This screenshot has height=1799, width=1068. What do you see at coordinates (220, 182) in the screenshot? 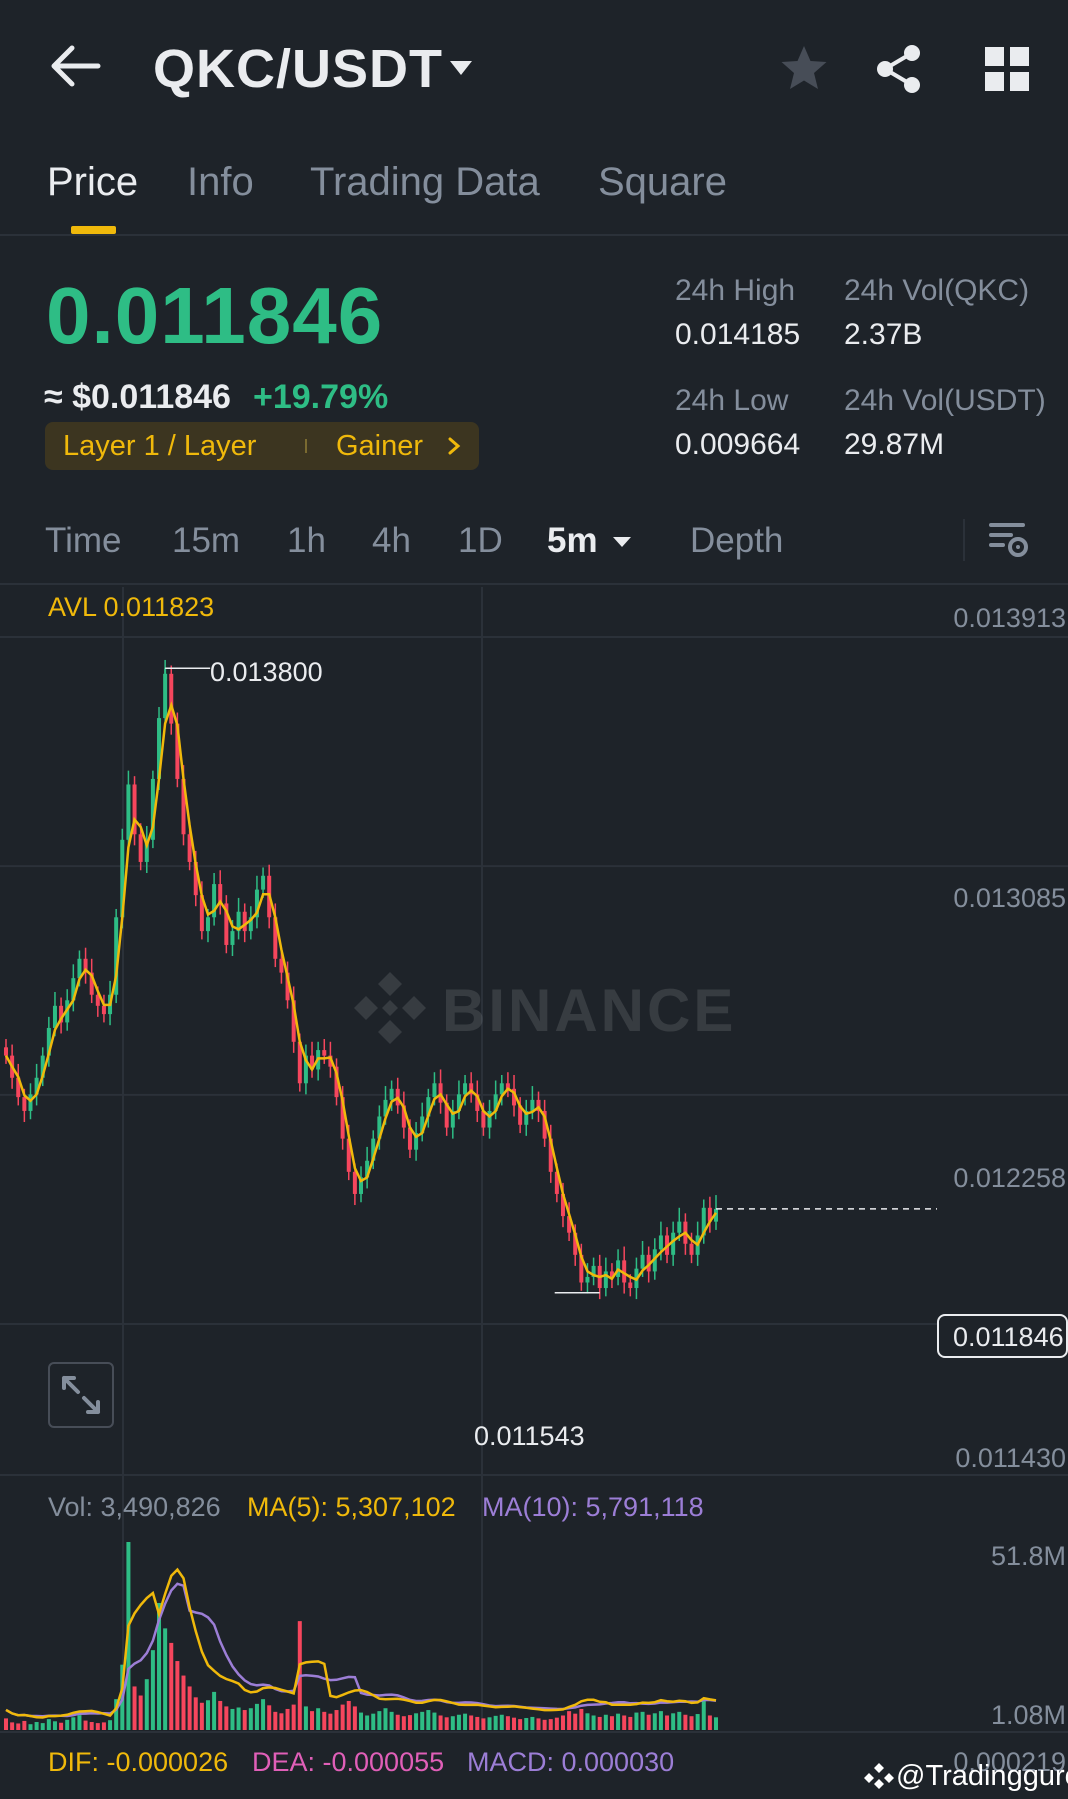
I see `tab-info: Info` at bounding box center [220, 182].